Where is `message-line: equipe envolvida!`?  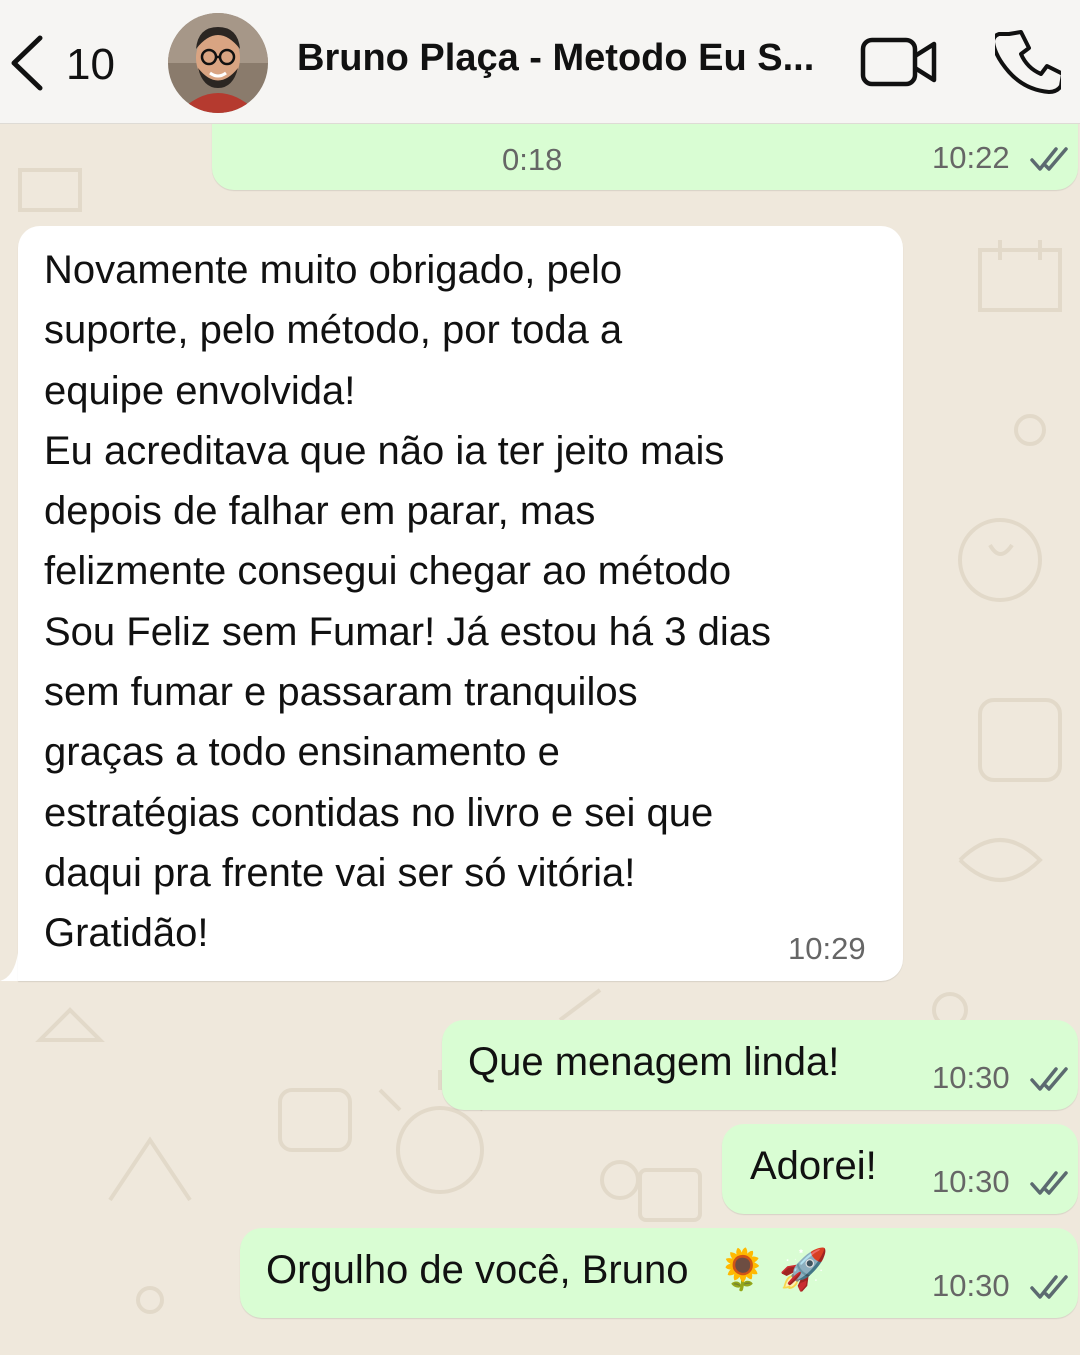 message-line: equipe envolvida! is located at coordinates (200, 390).